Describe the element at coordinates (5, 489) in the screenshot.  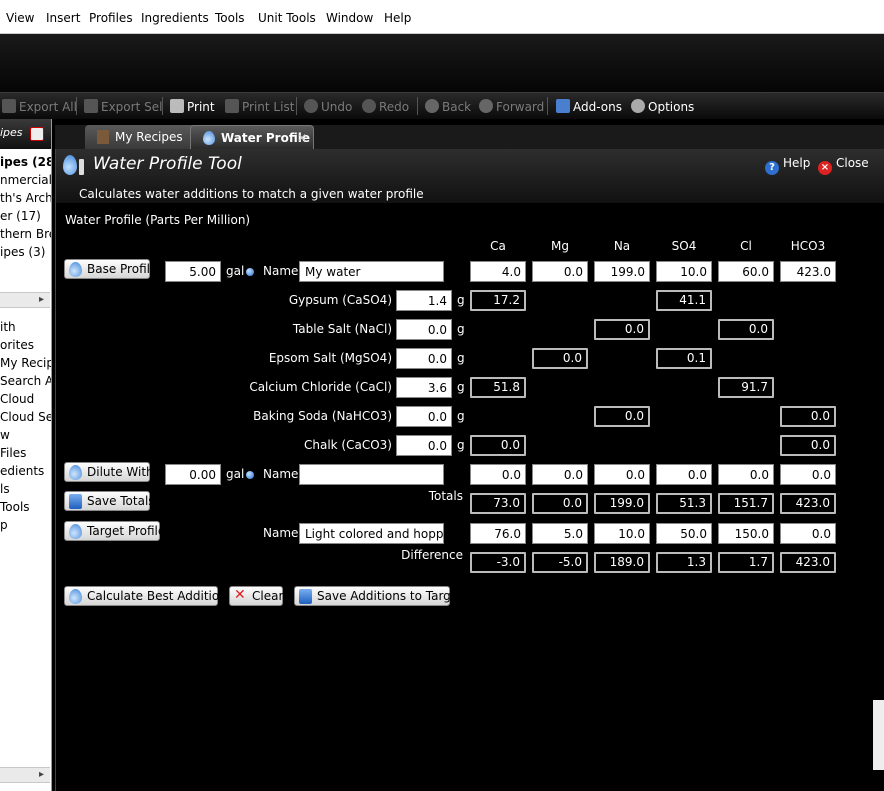
I see `sidebar-item: ls` at that location.